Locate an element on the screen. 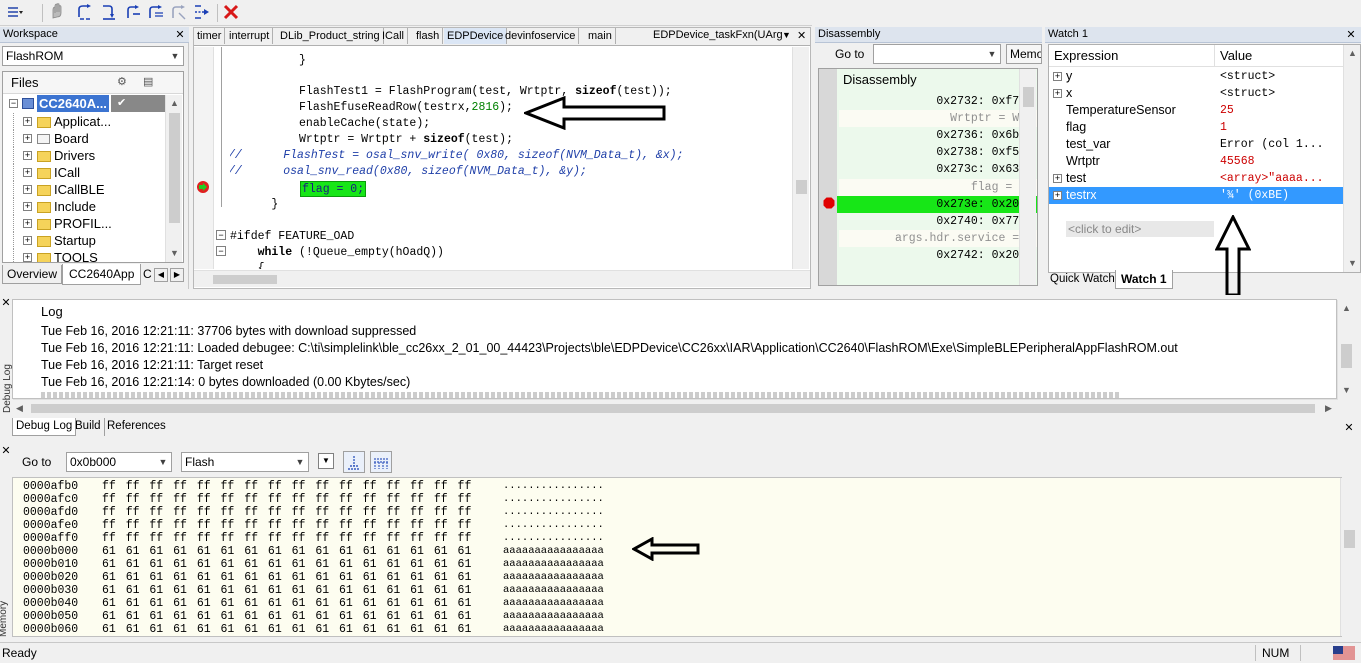  run-to-cursor-icon is located at coordinates (179, 12).